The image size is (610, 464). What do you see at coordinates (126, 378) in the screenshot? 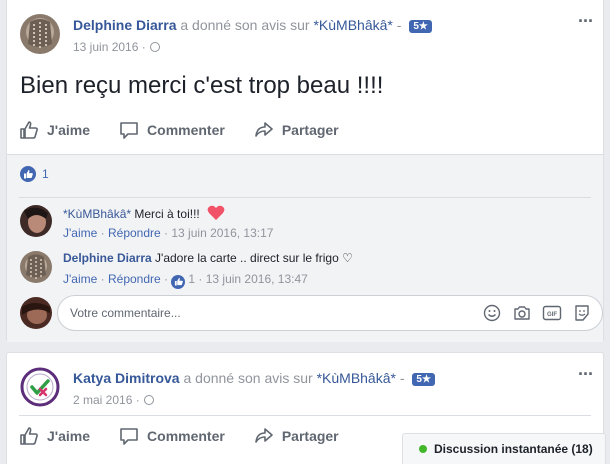
I see `author-name: Katya Dimitrova` at bounding box center [126, 378].